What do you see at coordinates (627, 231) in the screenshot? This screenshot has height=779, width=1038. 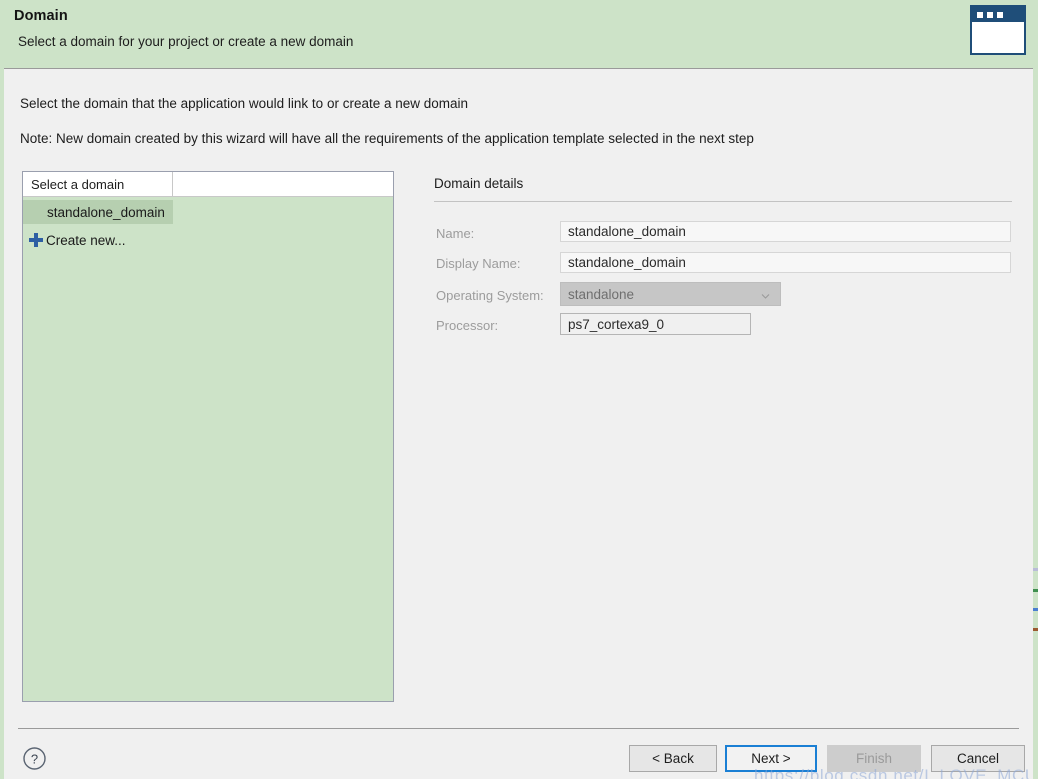 I see `name-value: standalone_domain` at bounding box center [627, 231].